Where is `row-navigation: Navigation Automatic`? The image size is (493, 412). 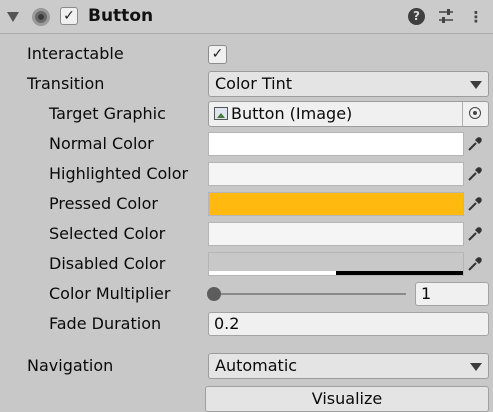
row-navigation: Navigation Automatic is located at coordinates (246, 366).